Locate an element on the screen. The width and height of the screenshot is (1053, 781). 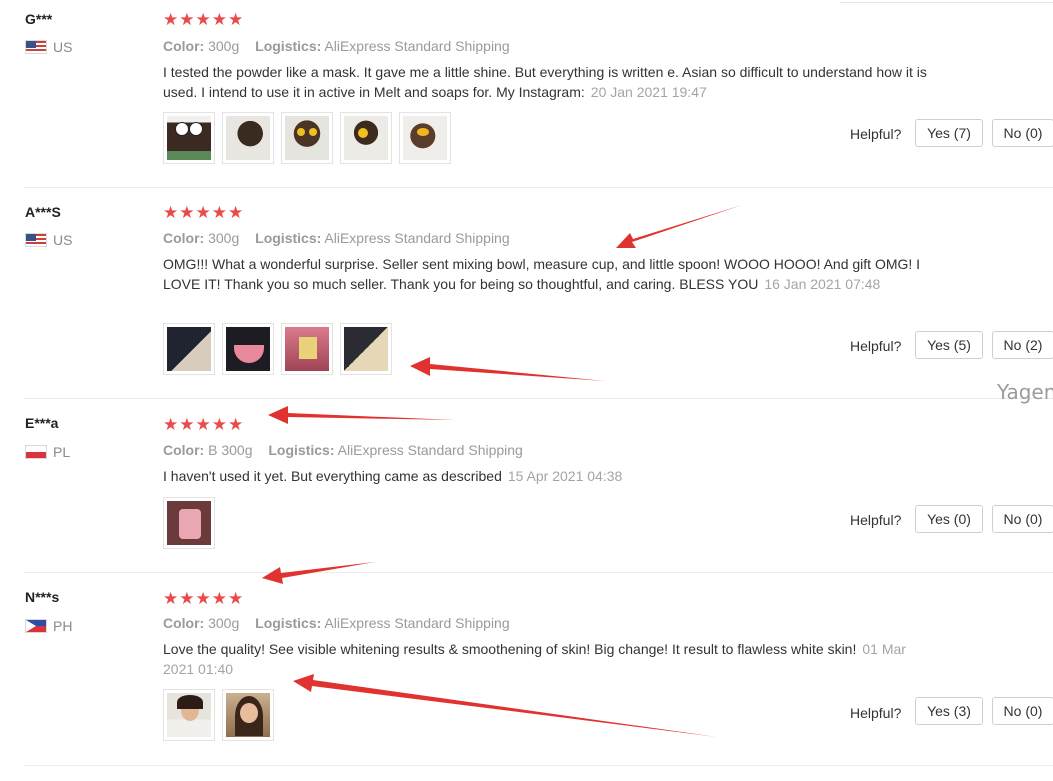
helpful-yes-button: Yes (7) is located at coordinates (949, 133).